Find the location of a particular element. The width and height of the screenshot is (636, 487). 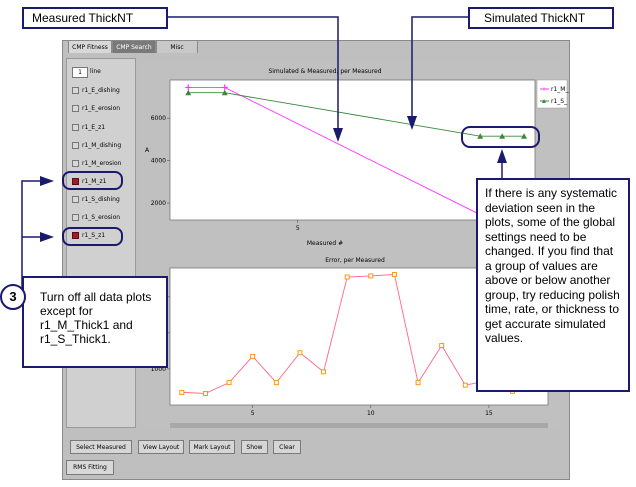

simulated-arrowhead-icon is located at coordinates (412, 123).